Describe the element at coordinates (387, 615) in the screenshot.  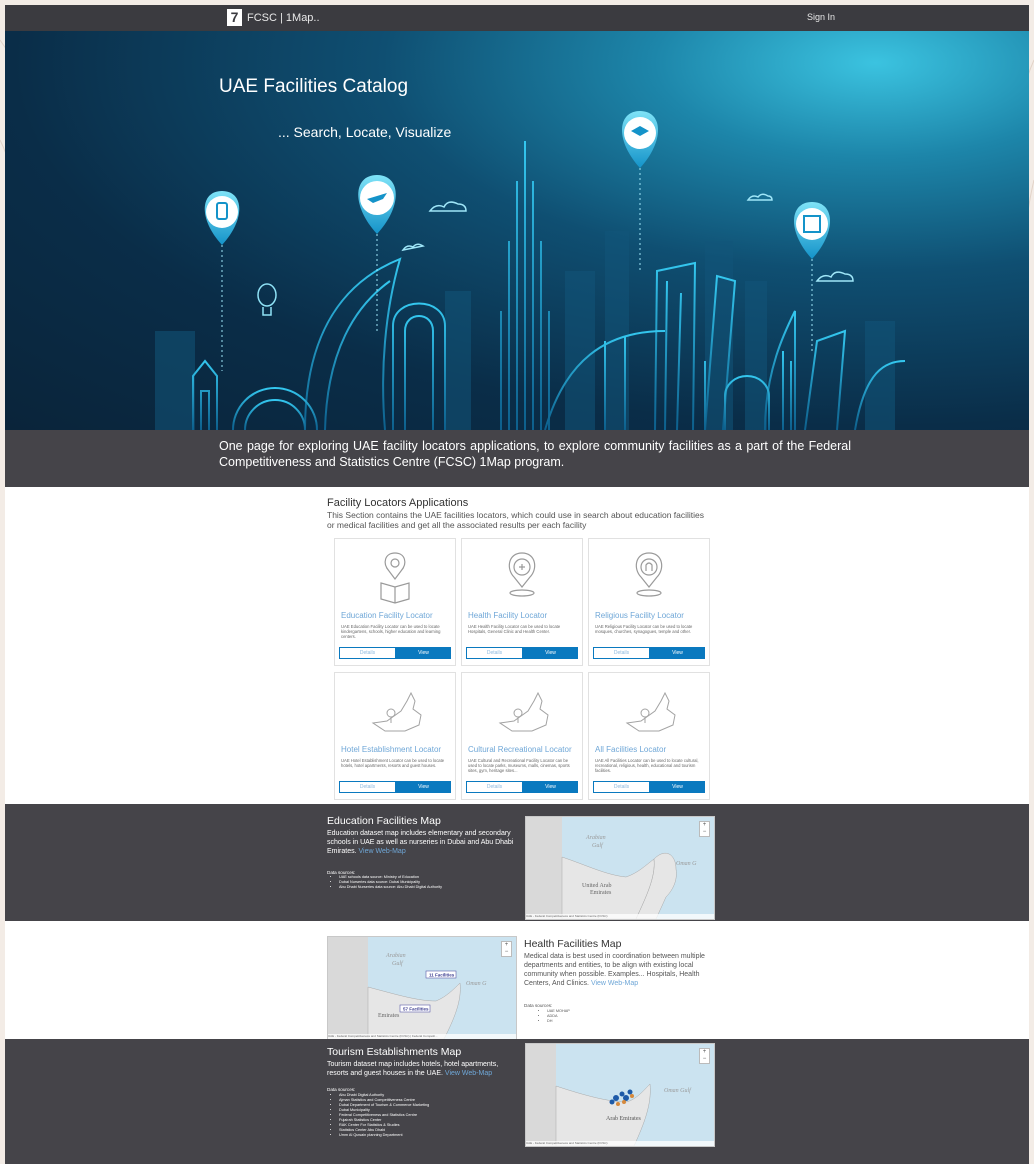
I see `card-title: Education Facility Locator` at that location.